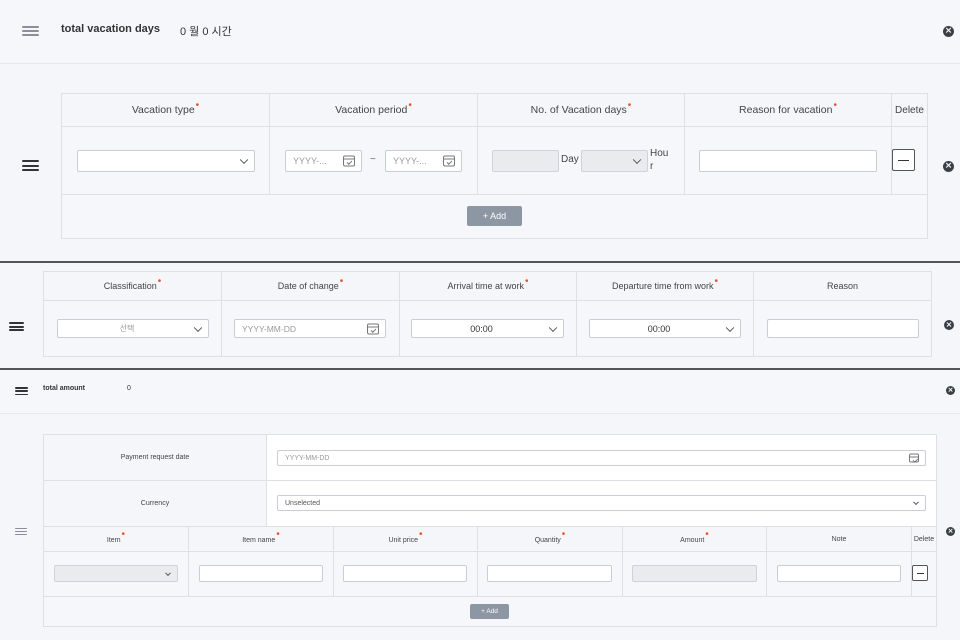  Describe the element at coordinates (570, 159) in the screenshot. I see `vacation-day-label: Day` at that location.